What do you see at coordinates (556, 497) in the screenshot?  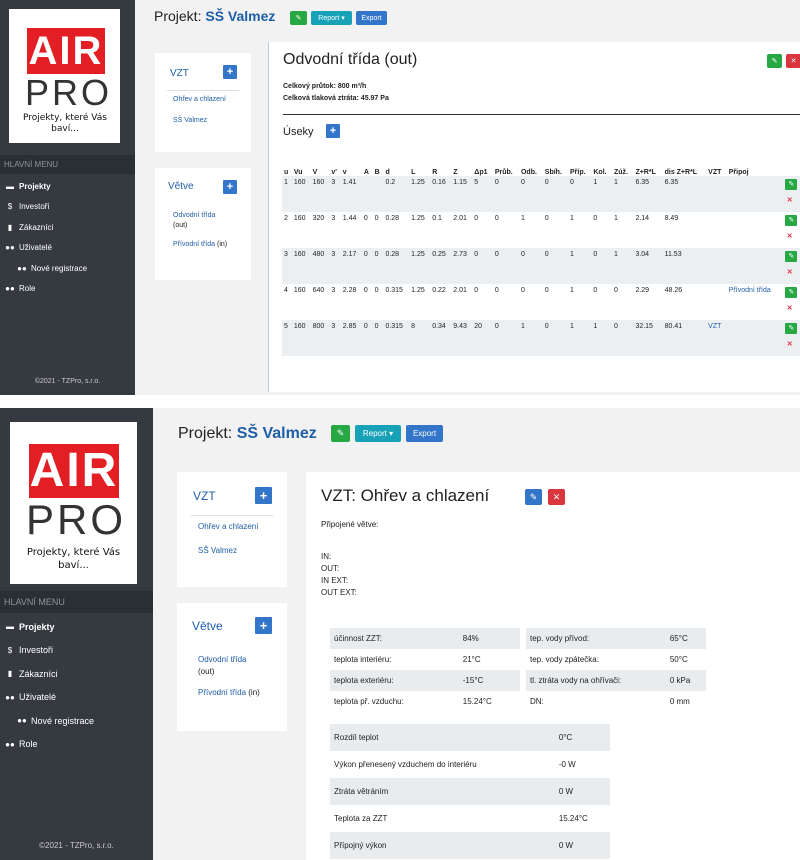 I see `delete-vzt-button: ✕` at bounding box center [556, 497].